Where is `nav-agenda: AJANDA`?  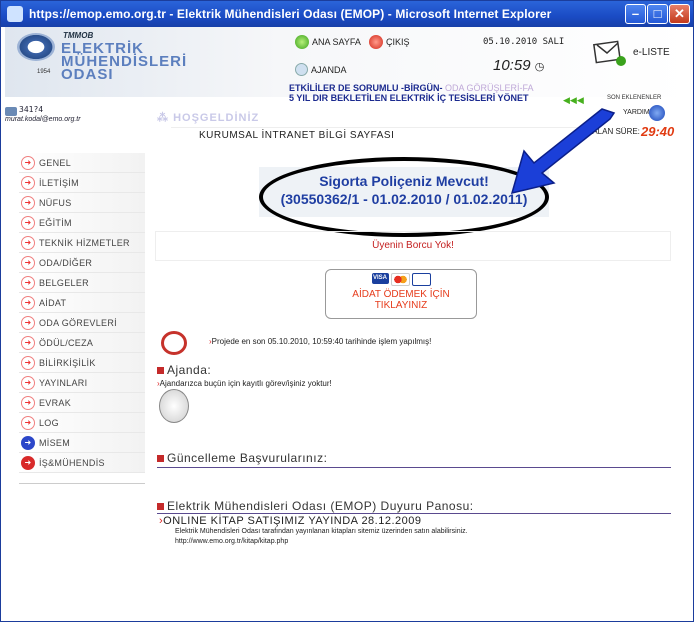
nav-agenda: AJANDA is located at coordinates (321, 69).